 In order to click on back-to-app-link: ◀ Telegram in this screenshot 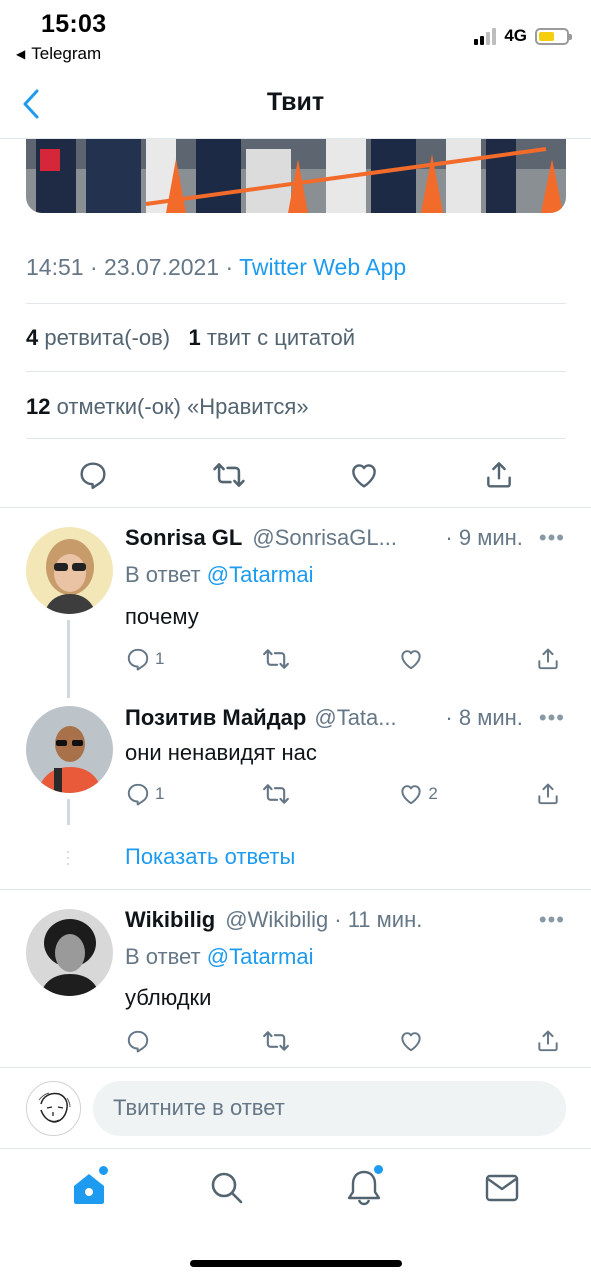, I will do `click(58, 54)`.